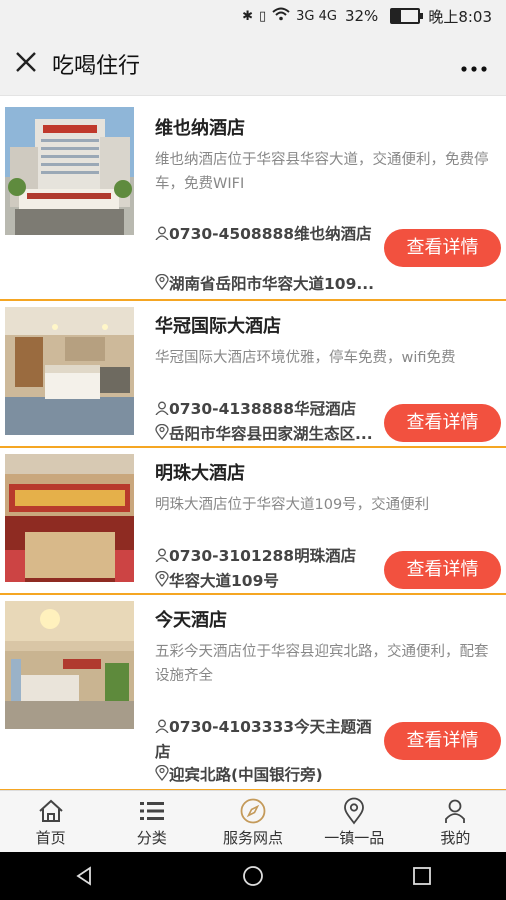 This screenshot has height=900, width=506. I want to click on battery-icon, so click(407, 16).